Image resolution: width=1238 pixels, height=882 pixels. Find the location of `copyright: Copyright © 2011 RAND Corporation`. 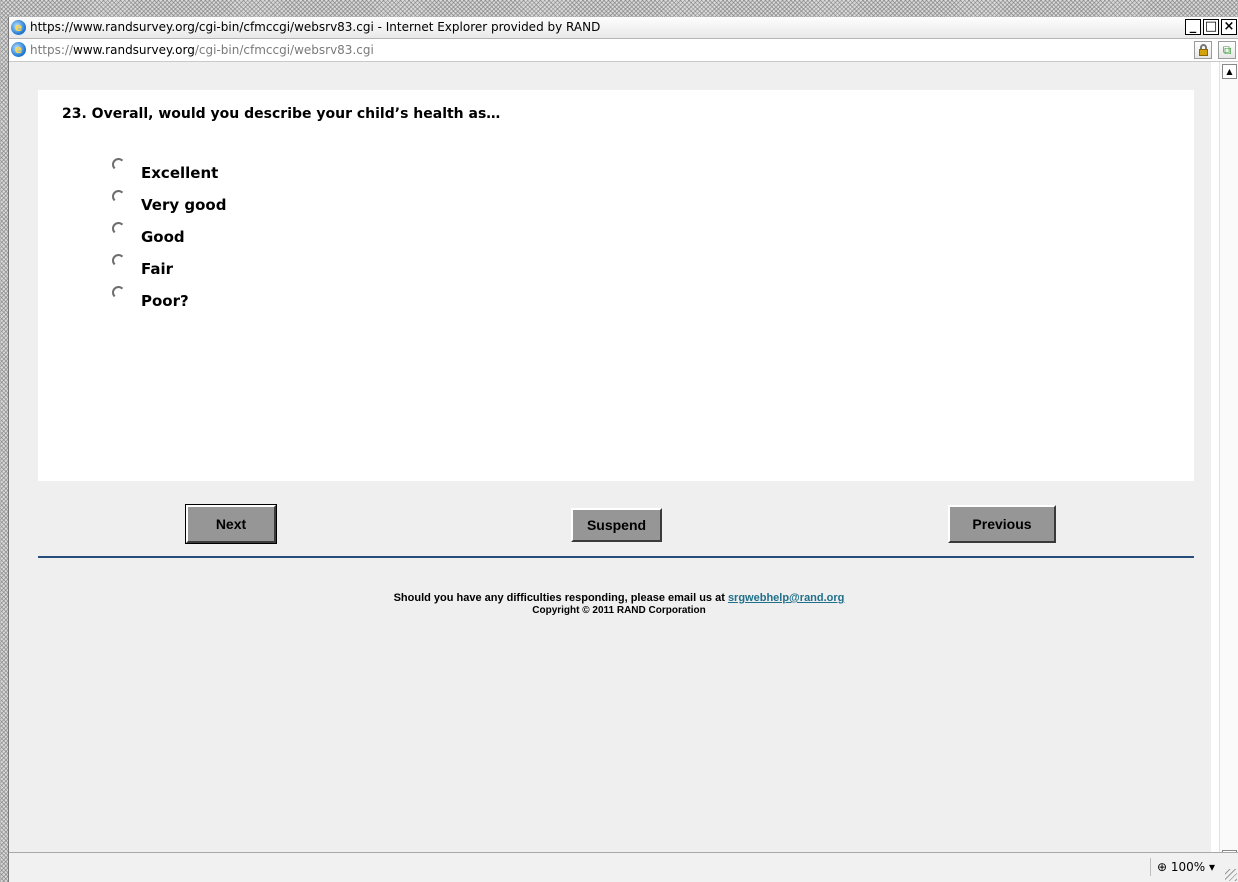

copyright: Copyright © 2011 RAND Corporation is located at coordinates (619, 610).